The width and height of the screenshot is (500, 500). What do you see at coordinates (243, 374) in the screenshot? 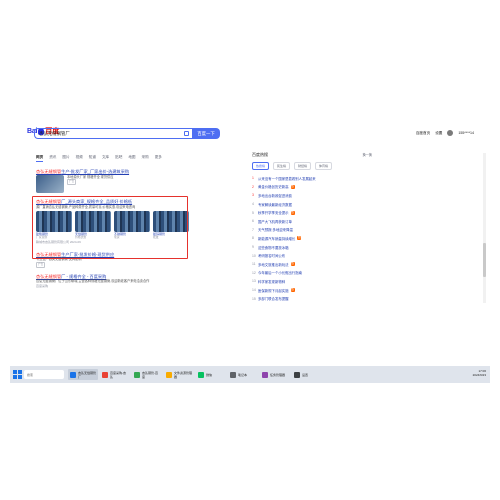
I see `taskbar-app: 笔记本` at bounding box center [243, 374].